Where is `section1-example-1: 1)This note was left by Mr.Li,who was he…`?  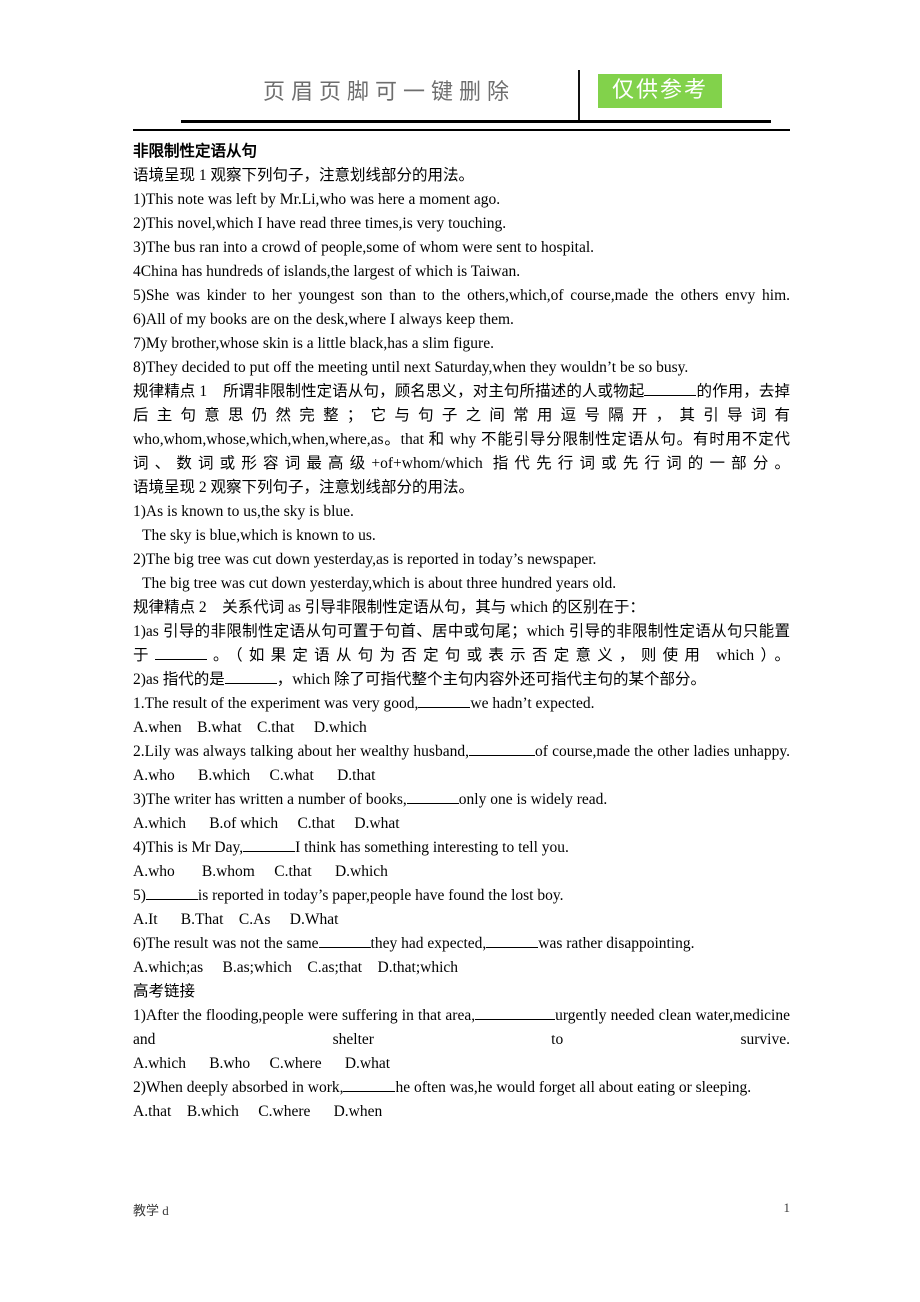 section1-example-1: 1)This note was left by Mr.Li,who was he… is located at coordinates (317, 199).